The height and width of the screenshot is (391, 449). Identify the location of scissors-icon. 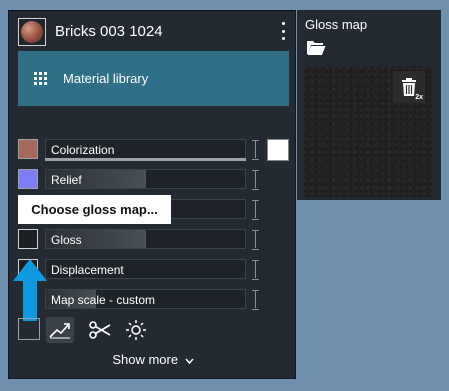
(100, 330).